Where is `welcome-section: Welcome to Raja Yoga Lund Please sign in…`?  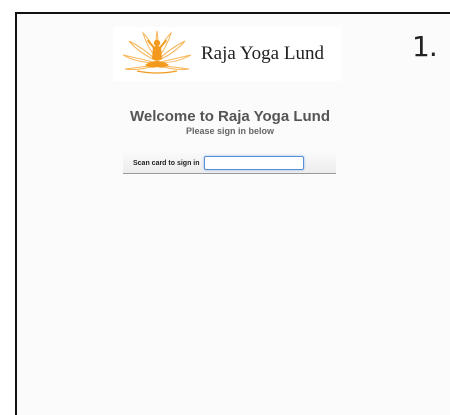 welcome-section: Welcome to Raja Yoga Lund Please sign in… is located at coordinates (225, 123).